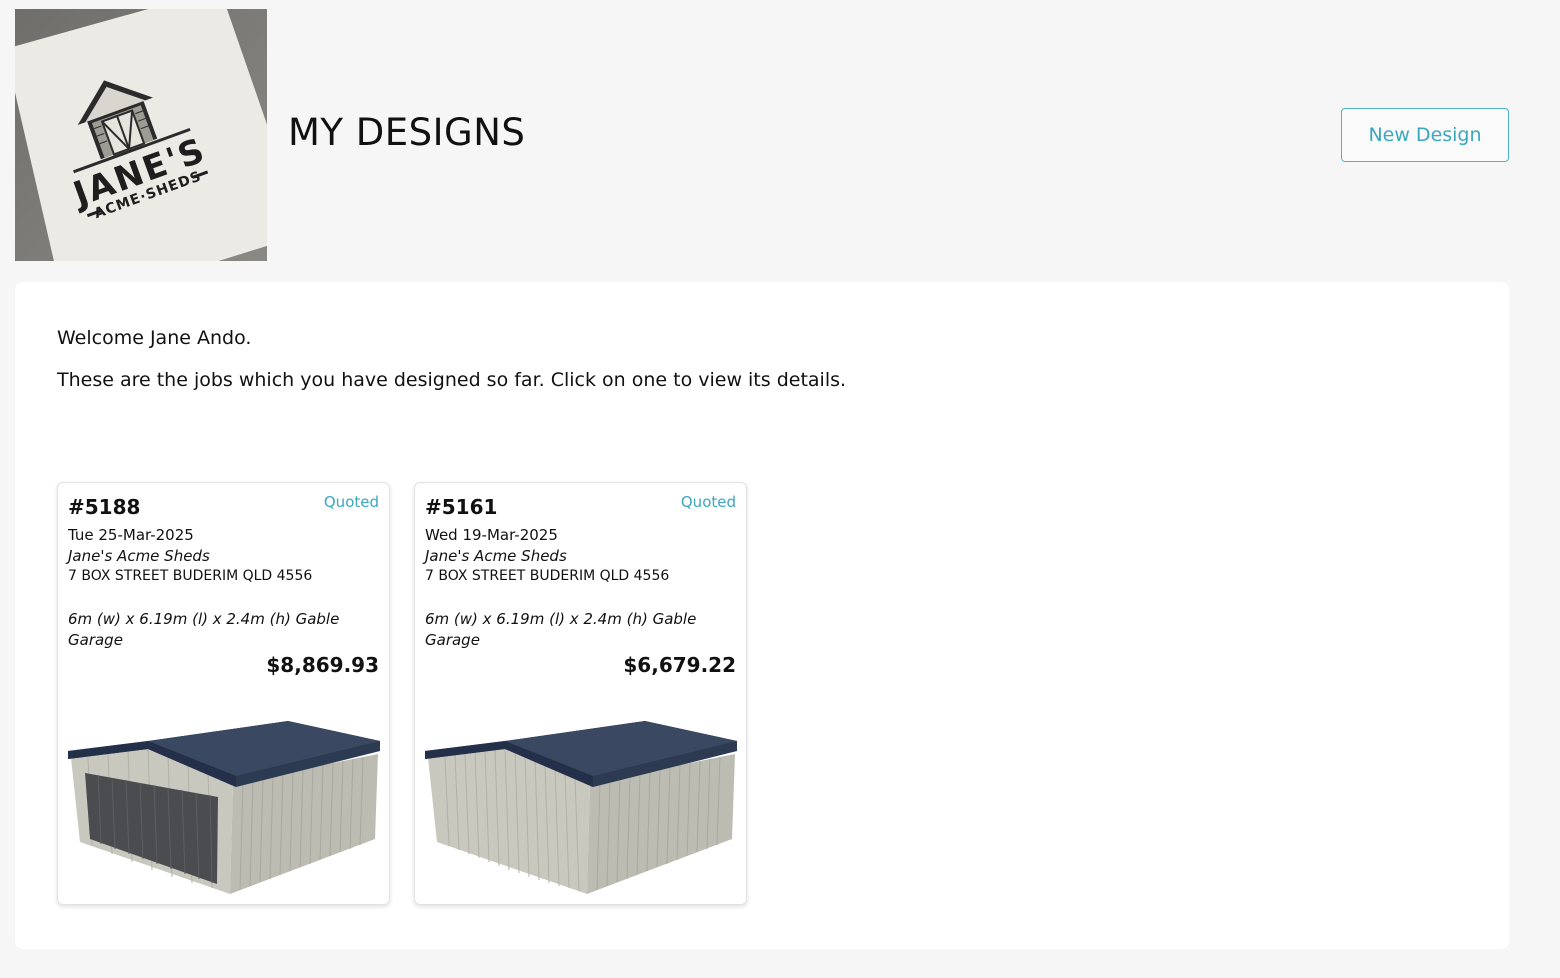 Image resolution: width=1560 pixels, height=978 pixels. What do you see at coordinates (154, 338) in the screenshot?
I see `welcome-message: Welcome Jane Ando.` at bounding box center [154, 338].